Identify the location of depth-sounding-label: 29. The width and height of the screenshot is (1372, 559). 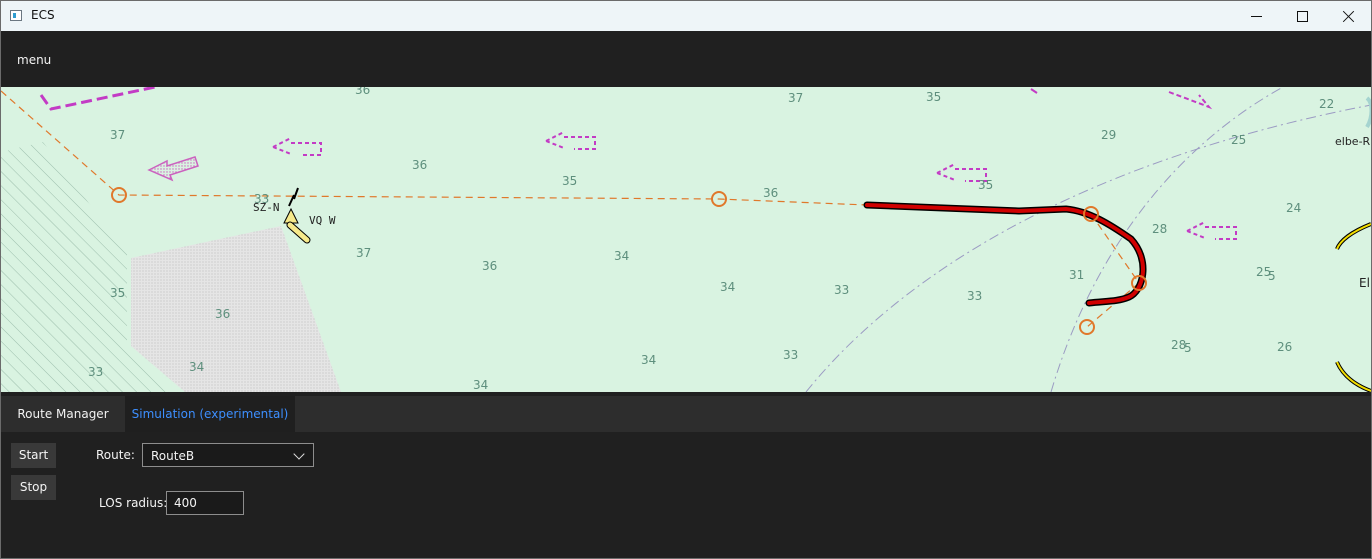
(1108, 135).